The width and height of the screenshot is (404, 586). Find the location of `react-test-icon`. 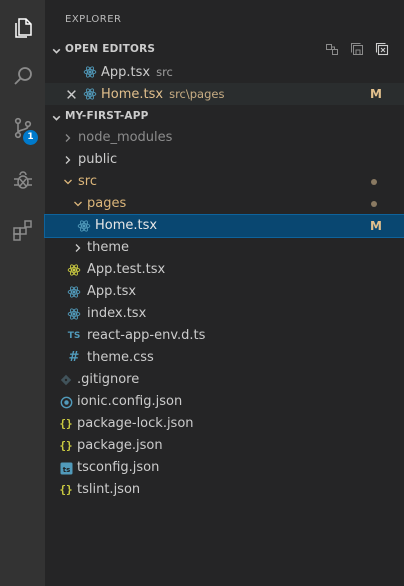

react-test-icon is located at coordinates (74, 270).